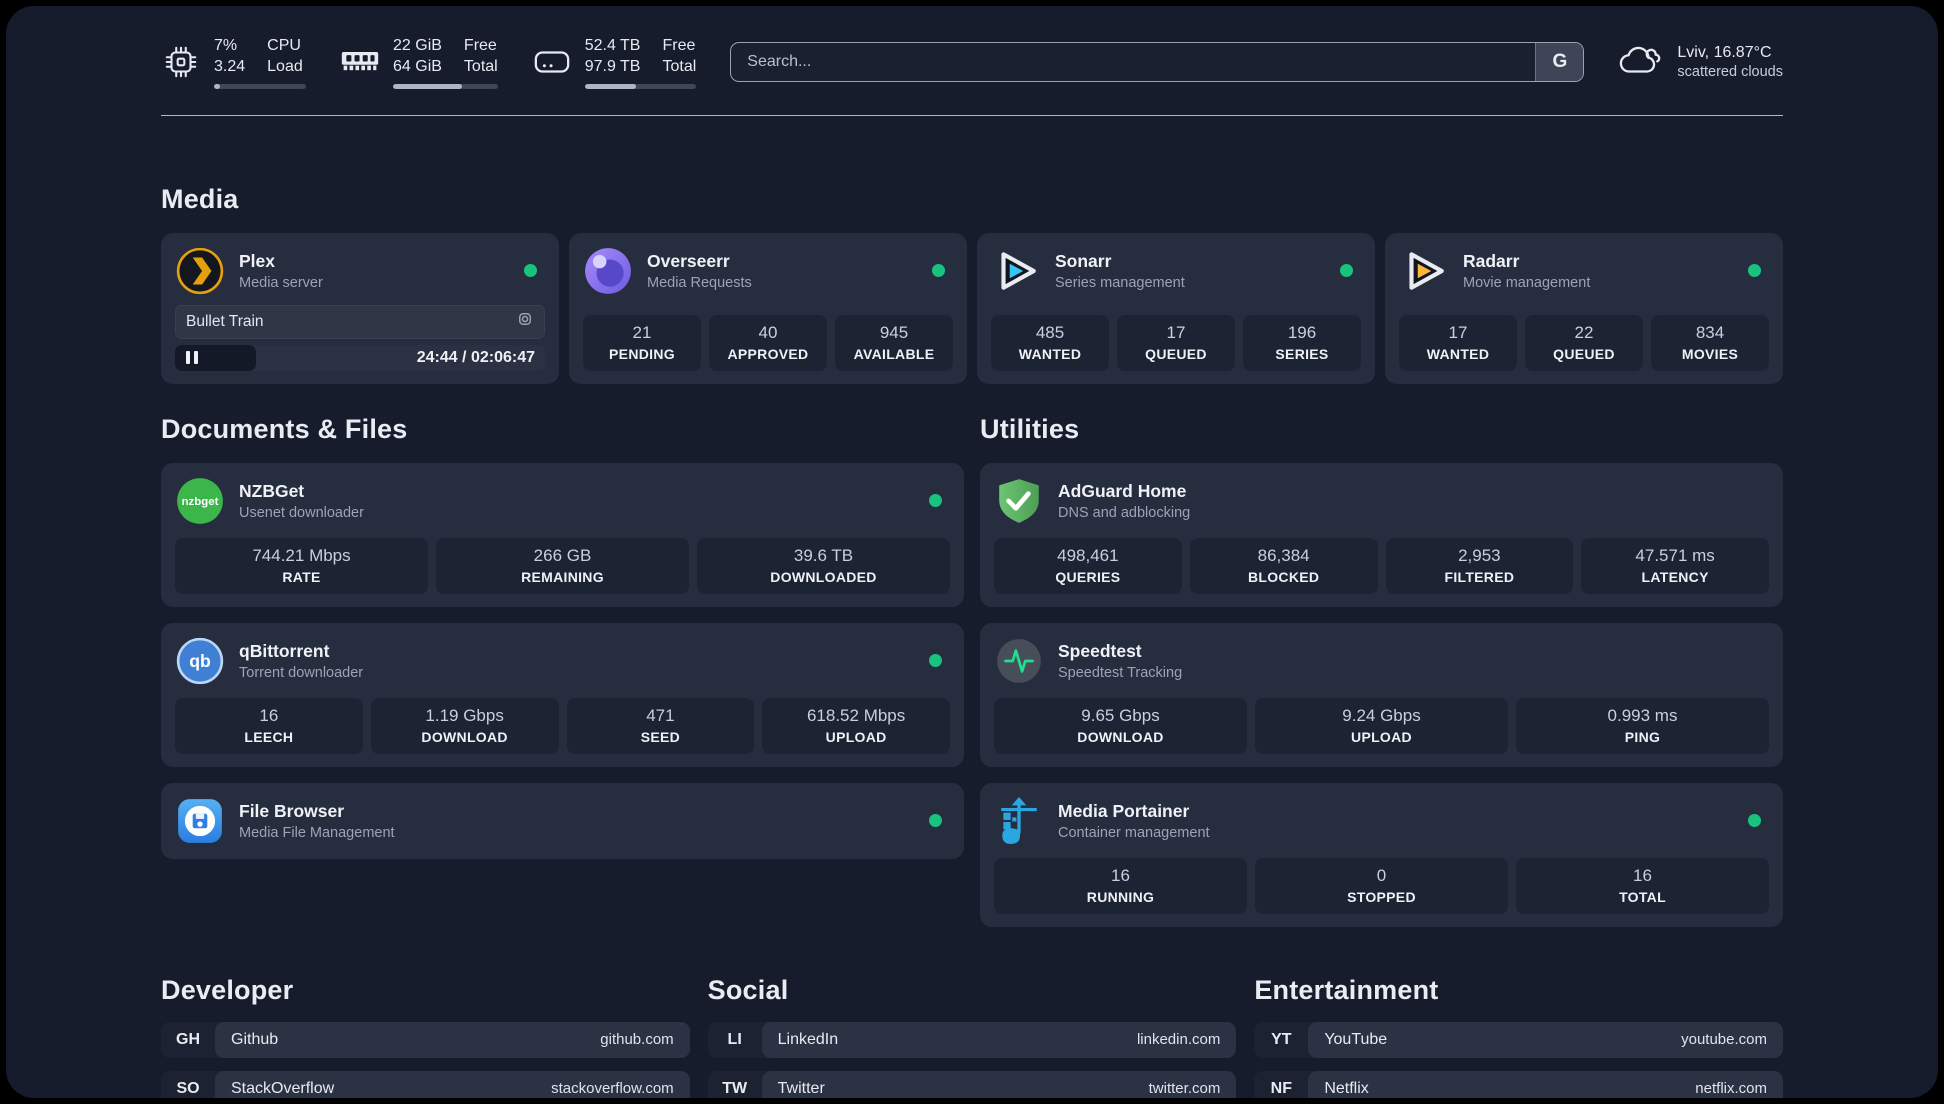  Describe the element at coordinates (1710, 342) in the screenshot. I see `stat-tile: 834 MOVIES` at that location.